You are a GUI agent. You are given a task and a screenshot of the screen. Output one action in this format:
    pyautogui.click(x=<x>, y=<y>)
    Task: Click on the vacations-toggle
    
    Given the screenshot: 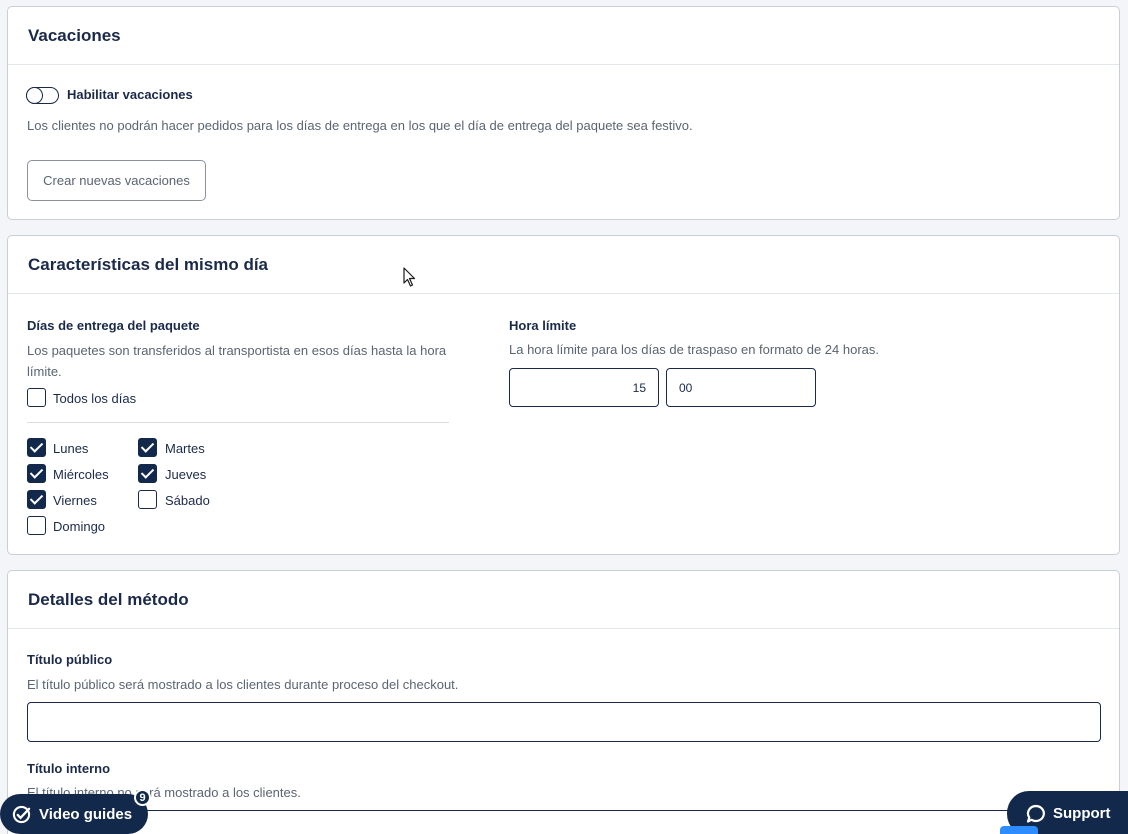 What is the action you would take?
    pyautogui.click(x=42, y=95)
    